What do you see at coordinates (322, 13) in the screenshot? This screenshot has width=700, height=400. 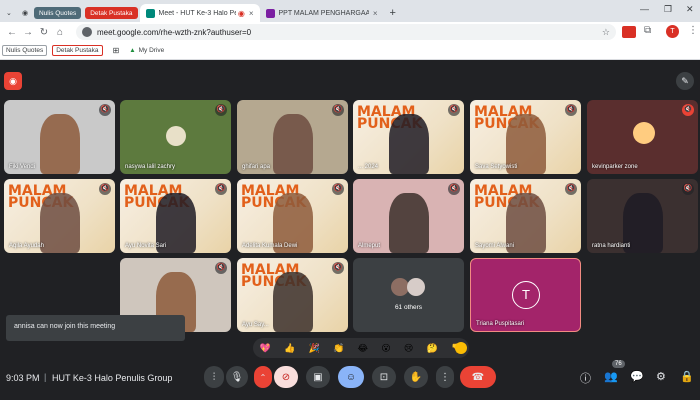 I see `tab-ppt: PPT MALAM PENGHARGAAN ×` at bounding box center [322, 13].